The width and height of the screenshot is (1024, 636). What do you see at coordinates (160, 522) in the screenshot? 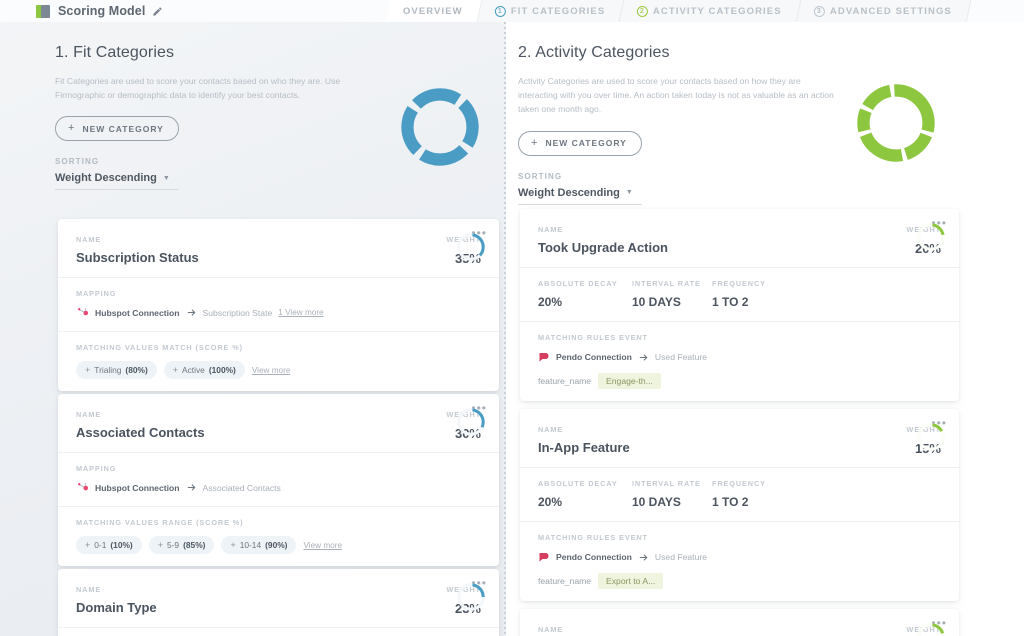
I see `matching-values-label: MATCHING VALUES RANGE (SCORE %)` at bounding box center [160, 522].